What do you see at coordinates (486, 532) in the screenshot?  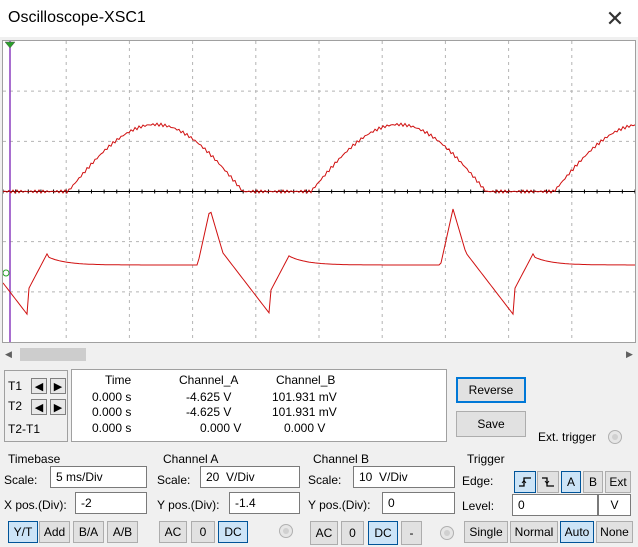 I see `trigger-single-button: Single` at bounding box center [486, 532].